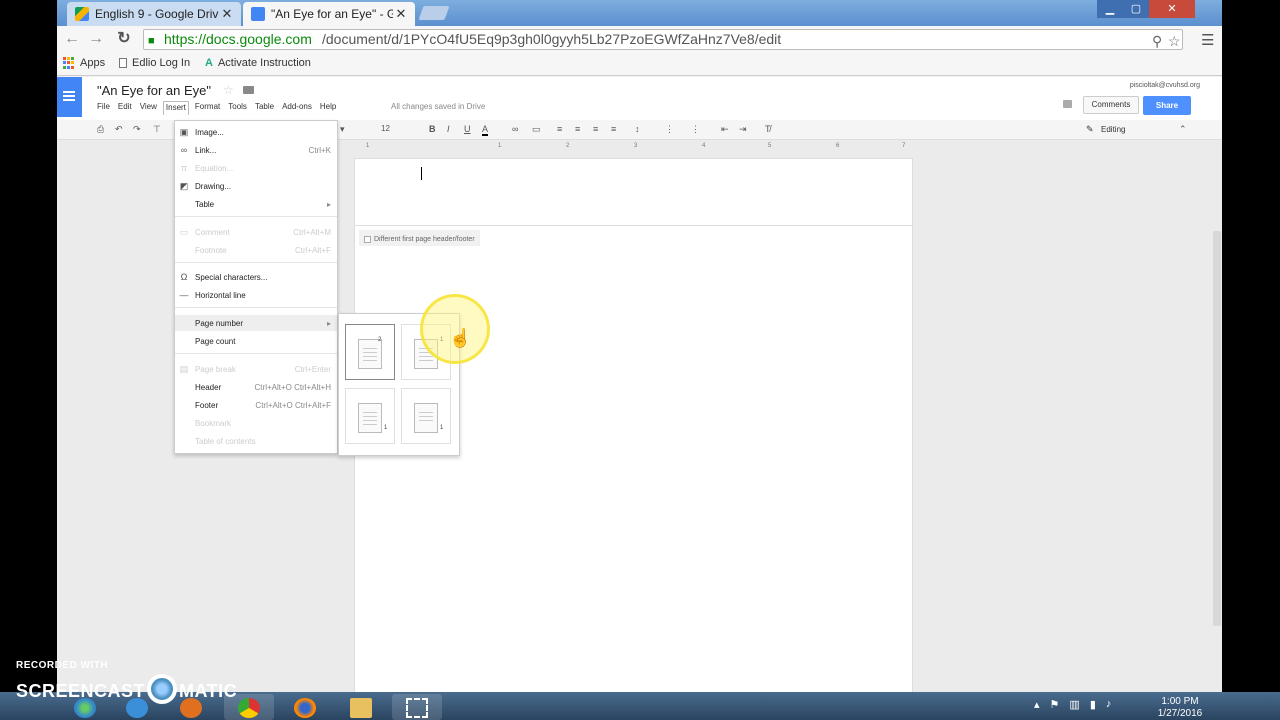 The image size is (1280, 720). Describe the element at coordinates (207, 108) in the screenshot. I see `menu-format: Format` at that location.